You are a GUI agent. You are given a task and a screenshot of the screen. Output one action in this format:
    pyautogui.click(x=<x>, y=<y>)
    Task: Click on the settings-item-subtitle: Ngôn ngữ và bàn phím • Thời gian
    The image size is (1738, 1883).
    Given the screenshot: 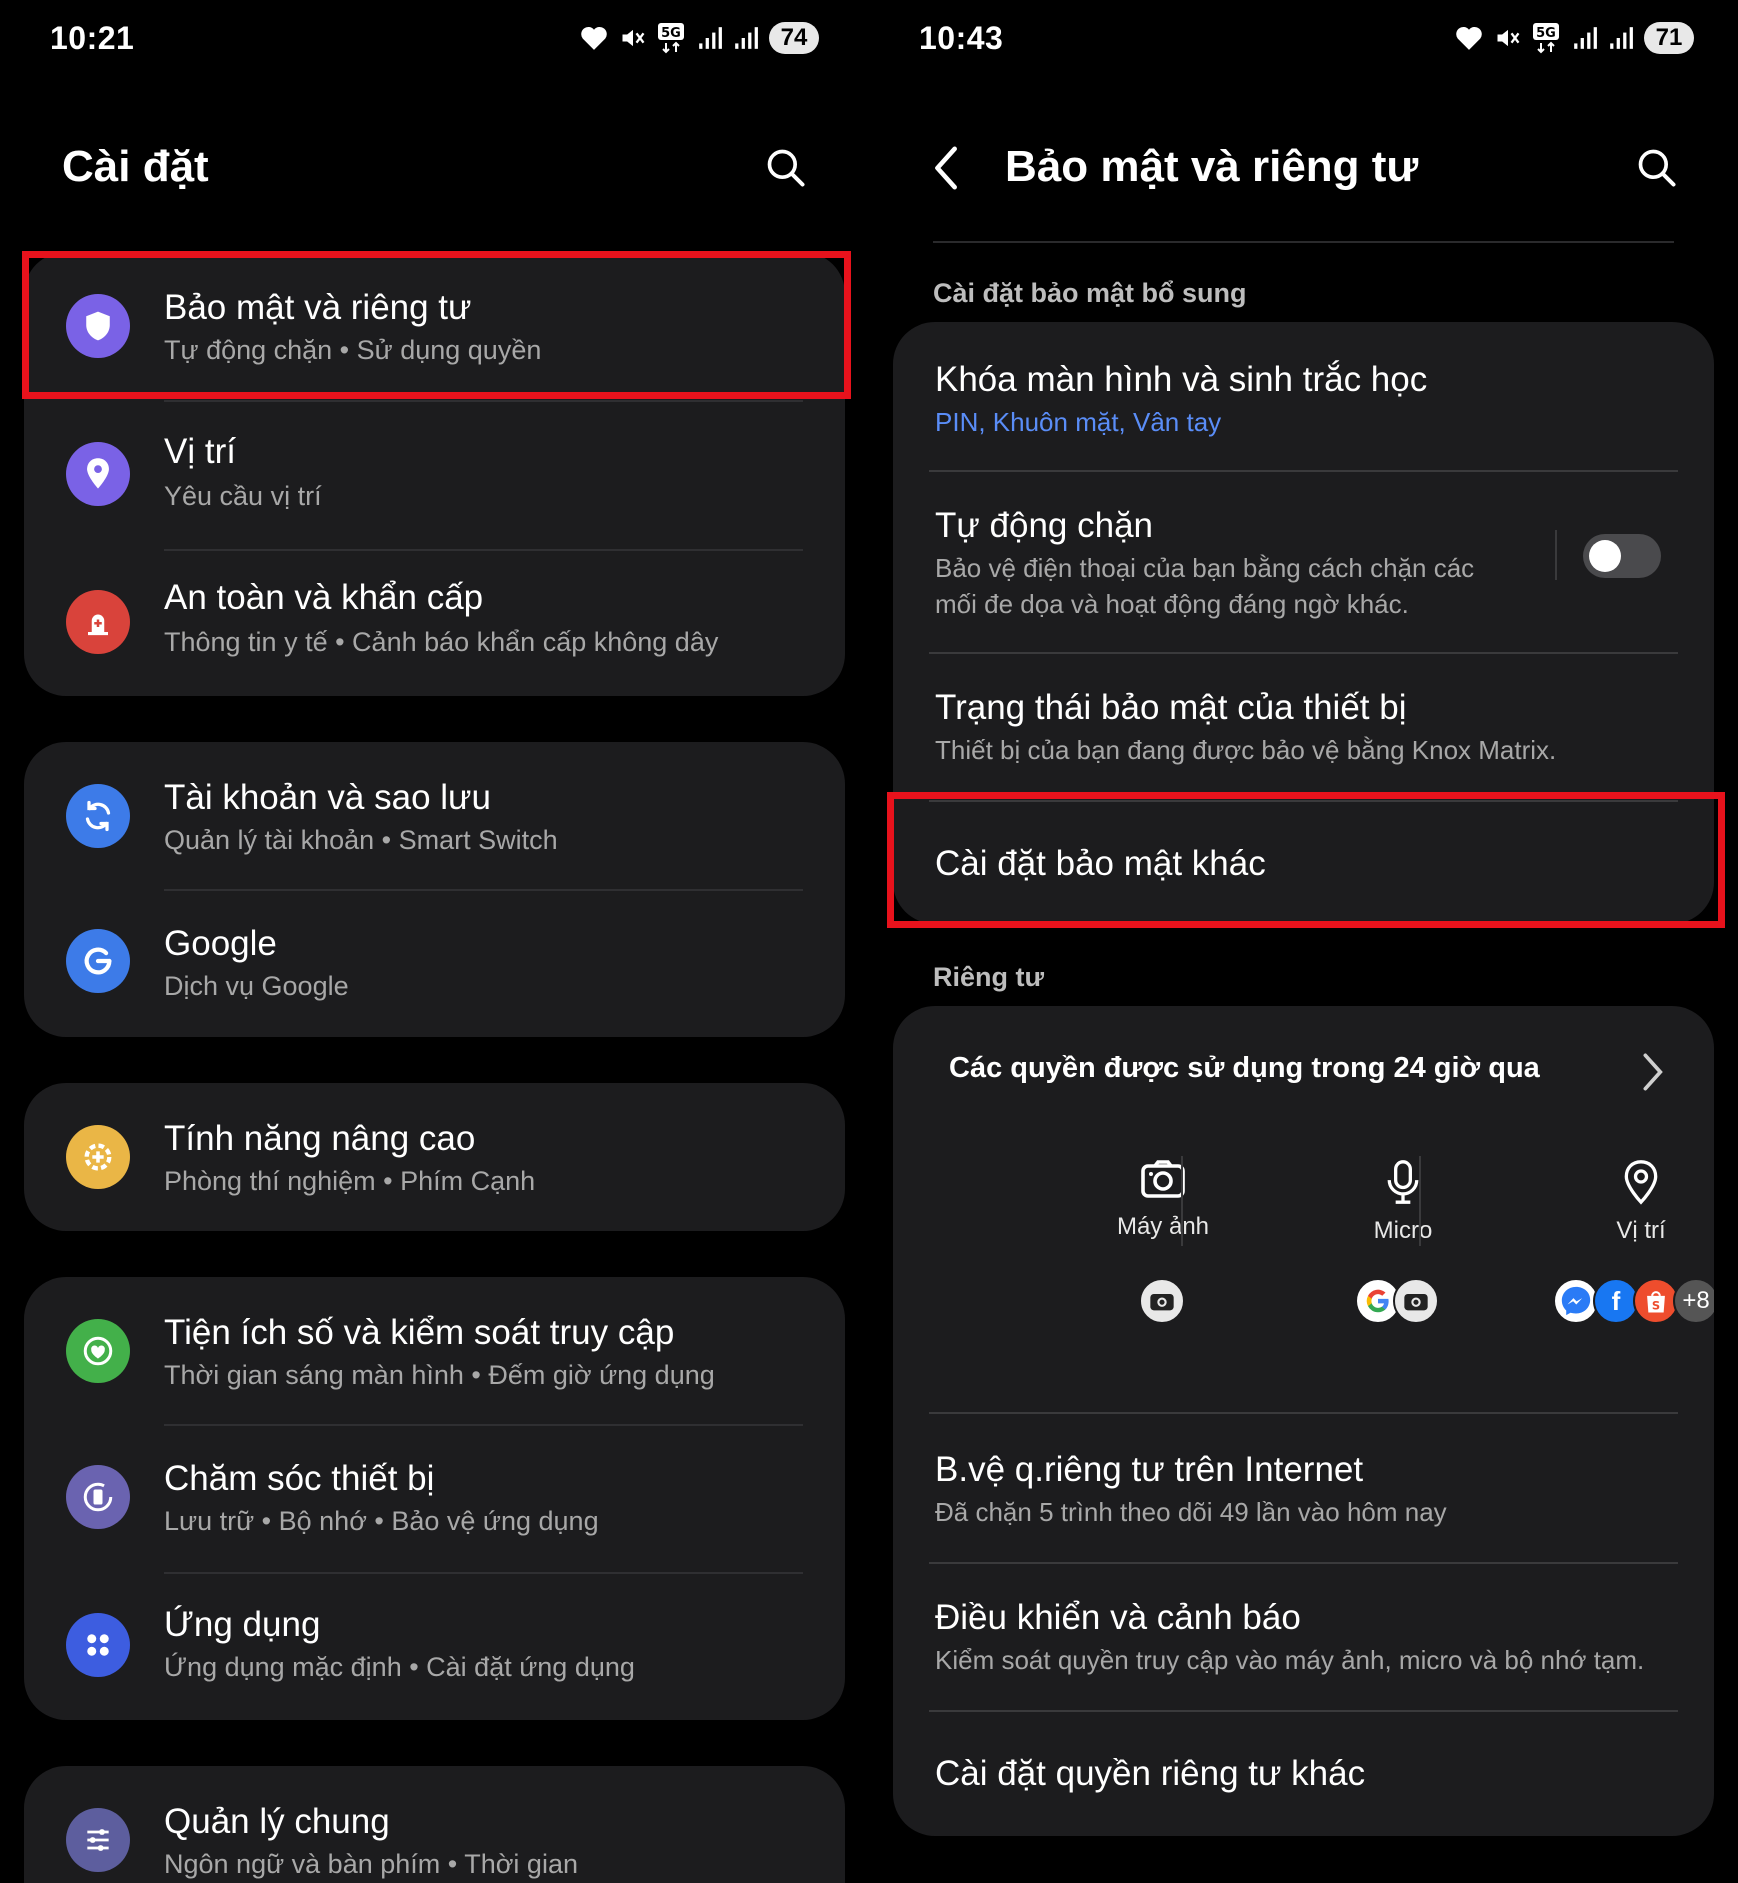 What is the action you would take?
    pyautogui.click(x=371, y=1864)
    